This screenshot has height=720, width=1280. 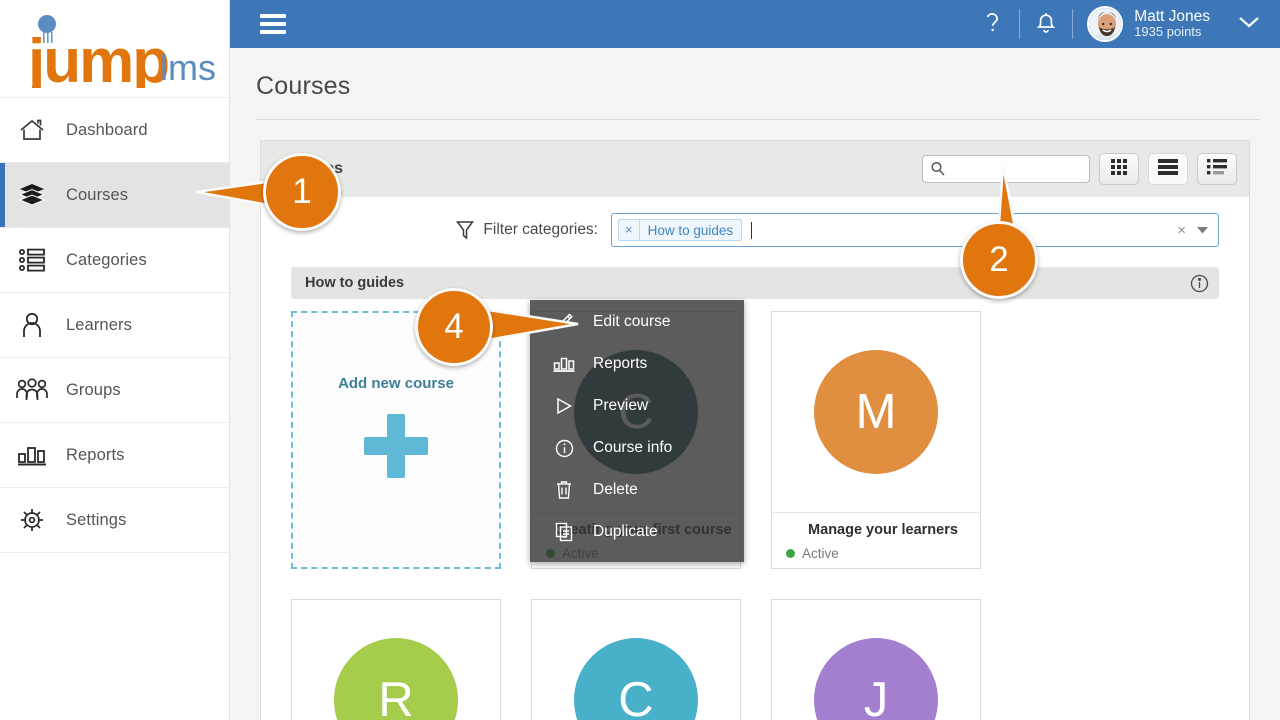 I want to click on course-thumbnail: R, so click(x=396, y=660).